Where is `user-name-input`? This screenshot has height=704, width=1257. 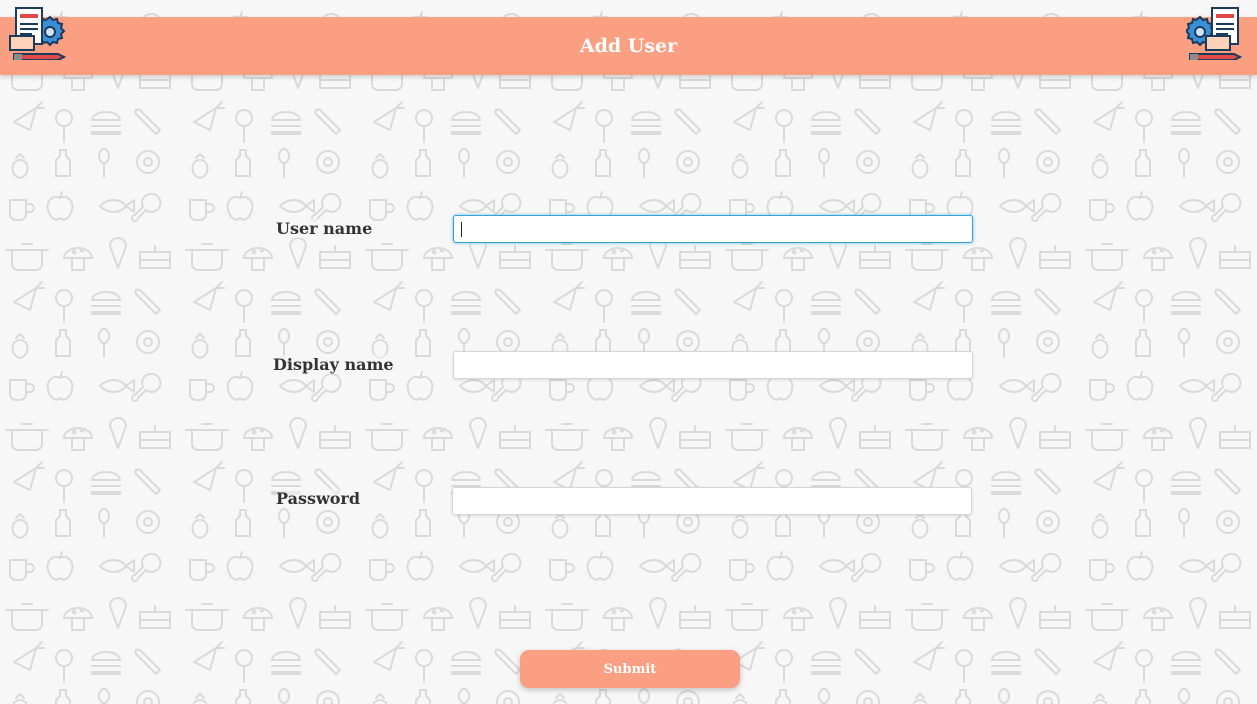
user-name-input is located at coordinates (713, 229).